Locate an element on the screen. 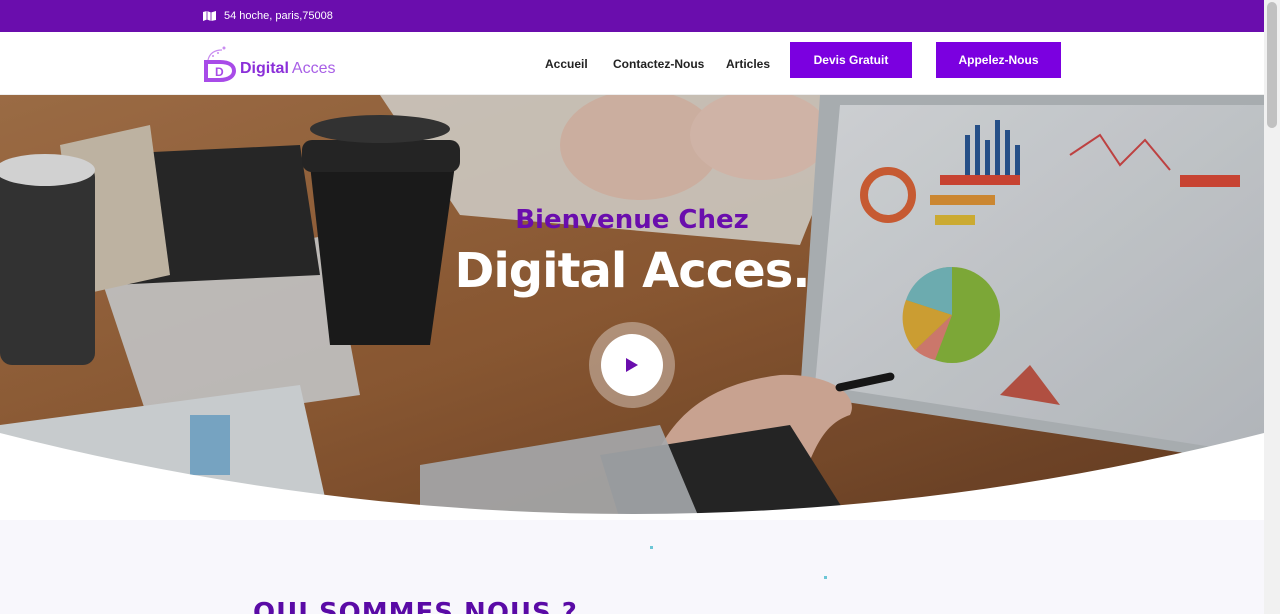 The image size is (1280, 614). section-title: QUI SOMMES NOUS ? is located at coordinates (415, 606).